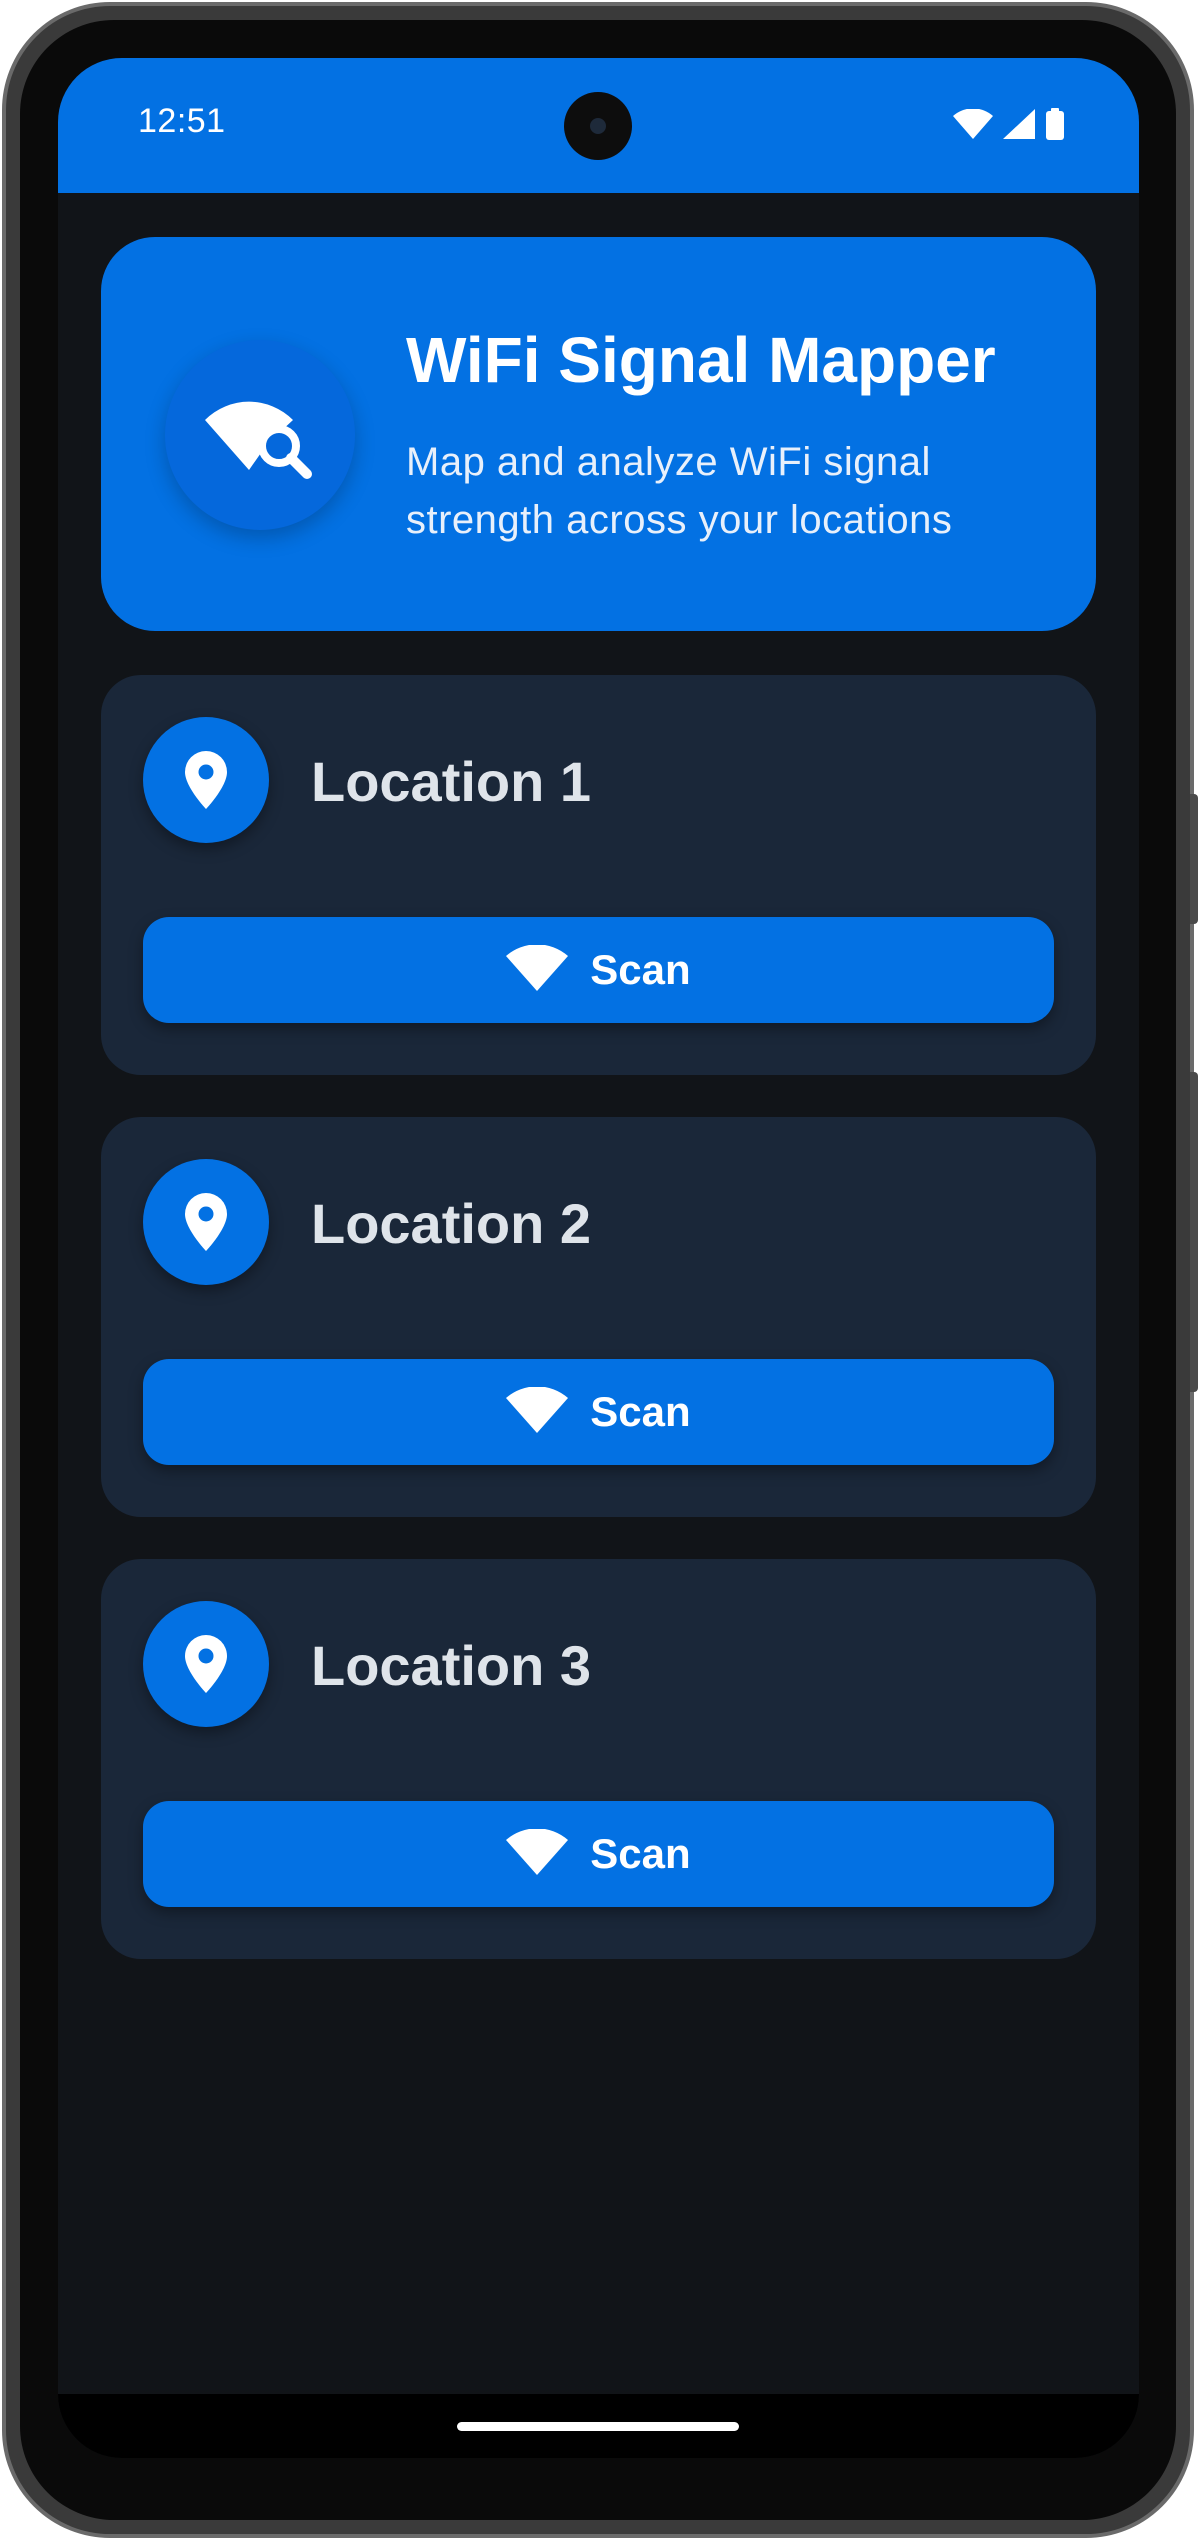 The height and width of the screenshot is (2541, 1200). Describe the element at coordinates (1194, 1232) in the screenshot. I see `volume-button` at that location.